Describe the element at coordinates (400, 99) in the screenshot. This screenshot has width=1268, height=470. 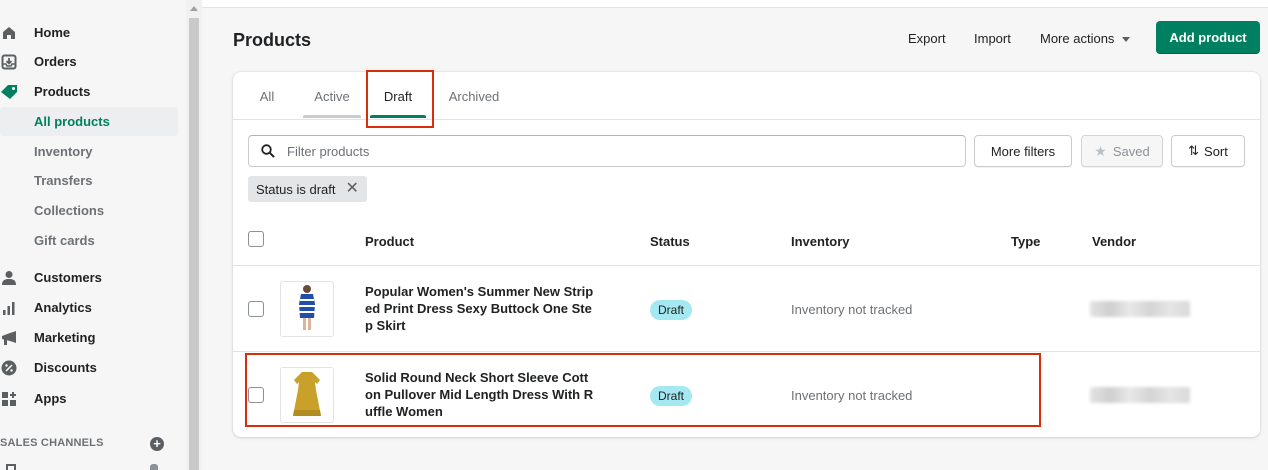
I see `annotation-highlight-draft-tab` at that location.